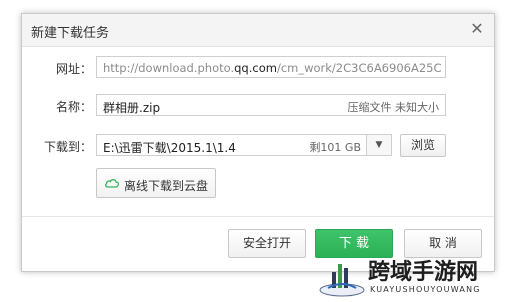 The image size is (515, 302). I want to click on watermark-subtitle: KUAYUSHOUYOUWANG, so click(425, 289).